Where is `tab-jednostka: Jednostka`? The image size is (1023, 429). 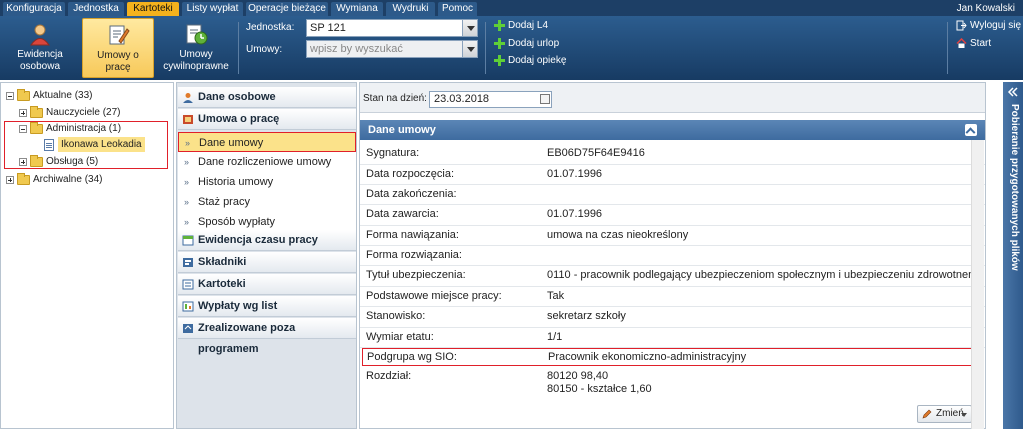 tab-jednostka: Jednostka is located at coordinates (96, 9).